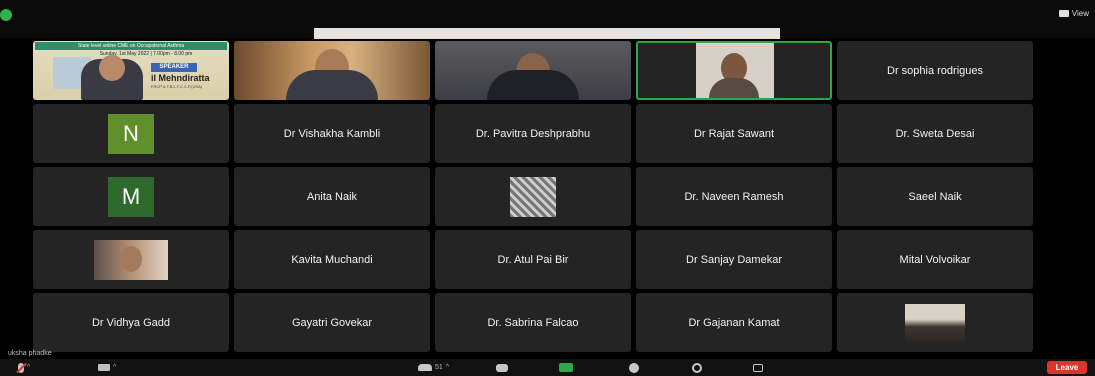 This screenshot has height=376, width=1095. What do you see at coordinates (174, 67) in the screenshot?
I see `poster-speaker-tag: SPEAKER` at bounding box center [174, 67].